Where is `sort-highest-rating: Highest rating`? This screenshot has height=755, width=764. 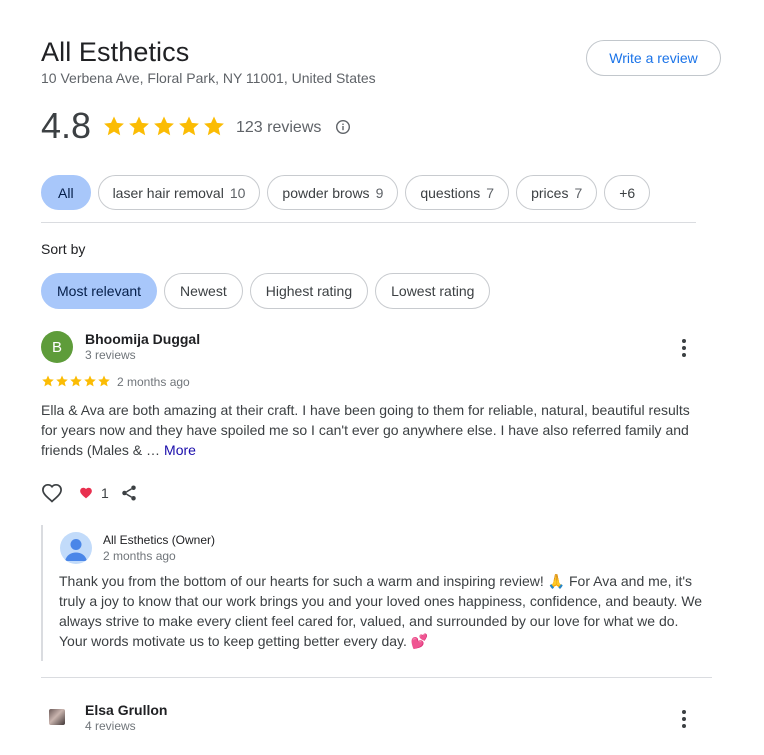 sort-highest-rating: Highest rating is located at coordinates (309, 291).